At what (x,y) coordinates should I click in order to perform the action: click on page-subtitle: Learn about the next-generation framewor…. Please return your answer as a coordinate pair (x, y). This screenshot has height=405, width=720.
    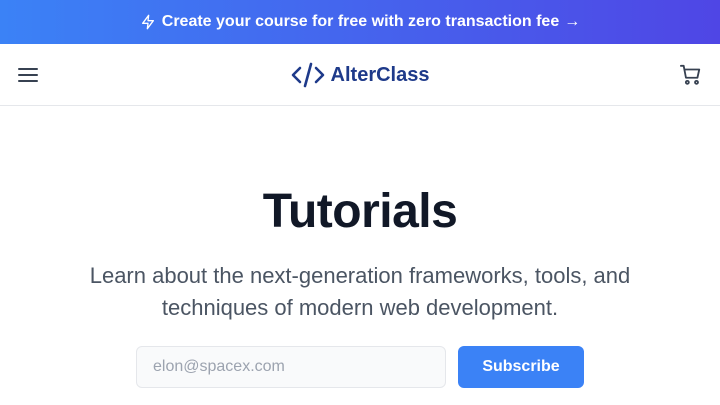
    Looking at the image, I should click on (360, 291).